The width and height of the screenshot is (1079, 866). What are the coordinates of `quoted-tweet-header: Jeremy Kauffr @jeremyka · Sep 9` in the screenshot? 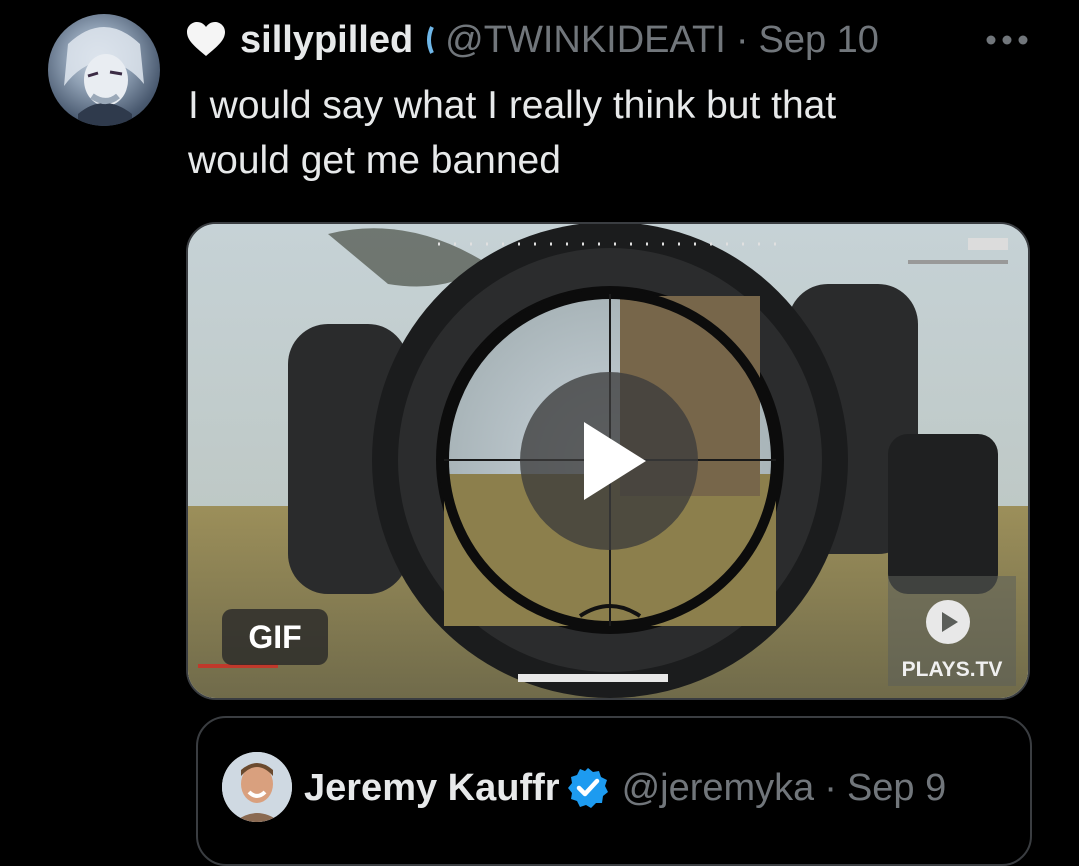 It's located at (625, 788).